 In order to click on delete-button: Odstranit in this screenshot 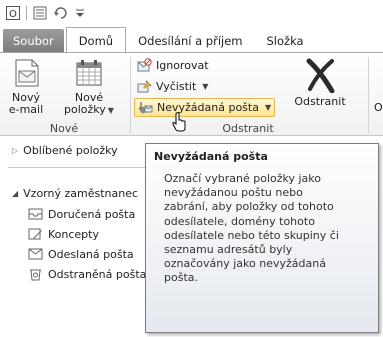, I will do `click(320, 82)`.